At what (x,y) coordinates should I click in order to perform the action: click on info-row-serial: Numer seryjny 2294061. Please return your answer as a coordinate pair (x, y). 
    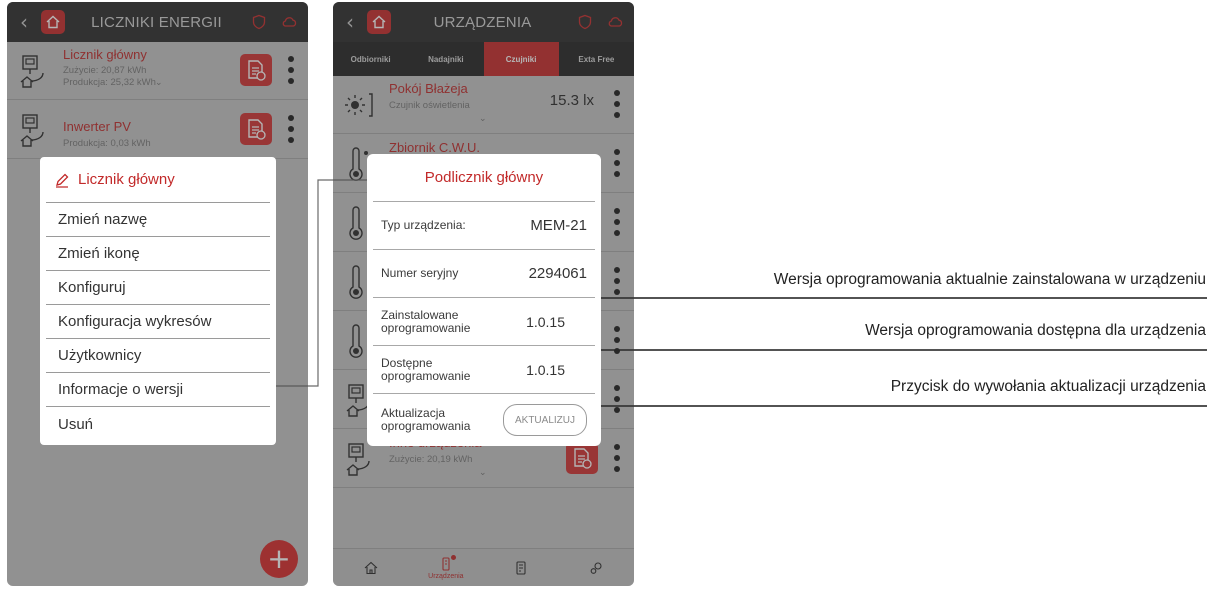
    Looking at the image, I should click on (484, 274).